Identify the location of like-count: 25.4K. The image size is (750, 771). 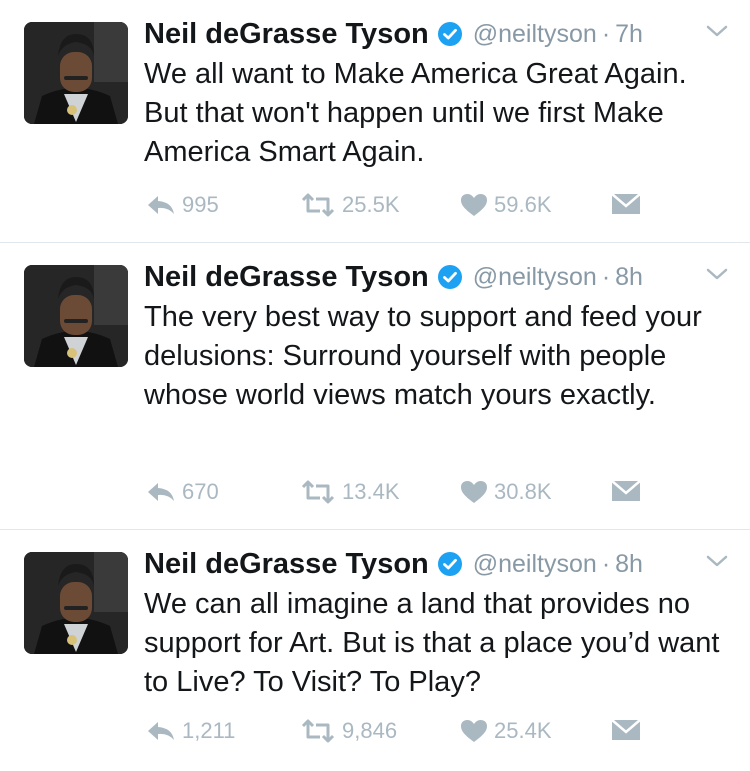
(523, 730).